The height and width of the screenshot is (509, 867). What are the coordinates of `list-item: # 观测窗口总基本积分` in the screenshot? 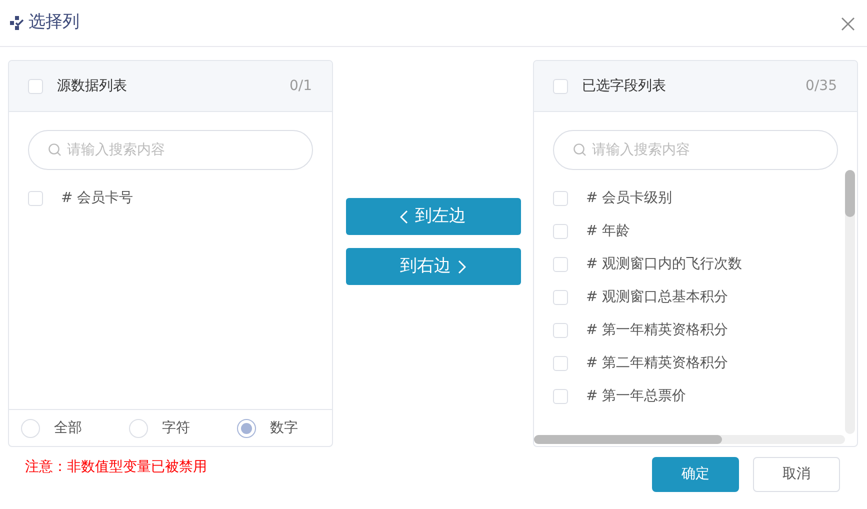 It's located at (657, 297).